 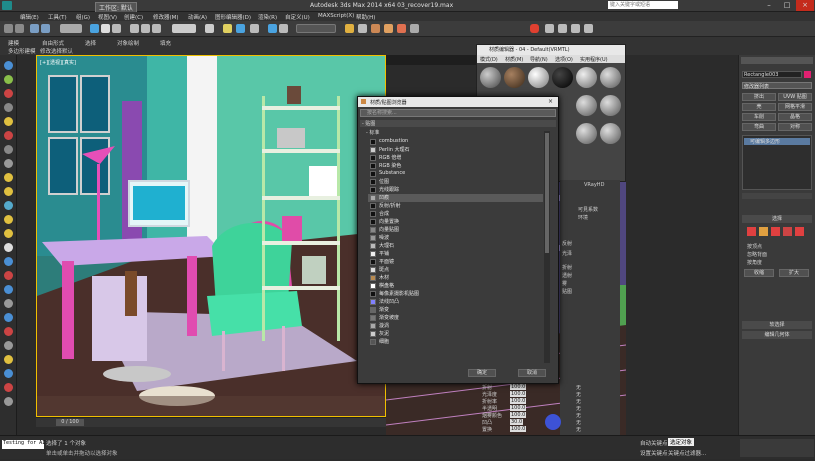 What do you see at coordinates (588, 28) in the screenshot?
I see `settings-icon` at bounding box center [588, 28].